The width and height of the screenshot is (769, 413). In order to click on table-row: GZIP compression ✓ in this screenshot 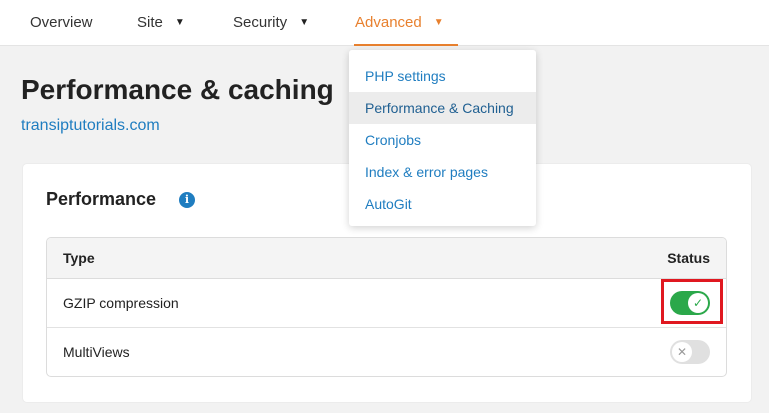, I will do `click(386, 303)`.